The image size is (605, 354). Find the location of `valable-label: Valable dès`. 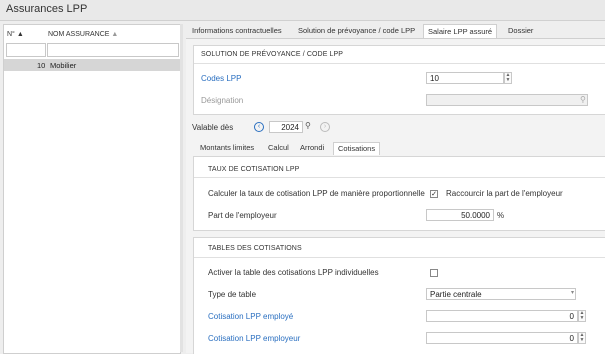

valable-label: Valable dès is located at coordinates (213, 127).